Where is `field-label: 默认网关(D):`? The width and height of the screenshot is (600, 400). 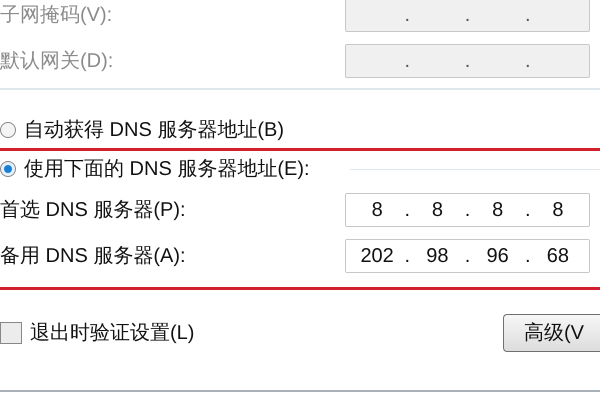 field-label: 默认网关(D): is located at coordinates (57, 61).